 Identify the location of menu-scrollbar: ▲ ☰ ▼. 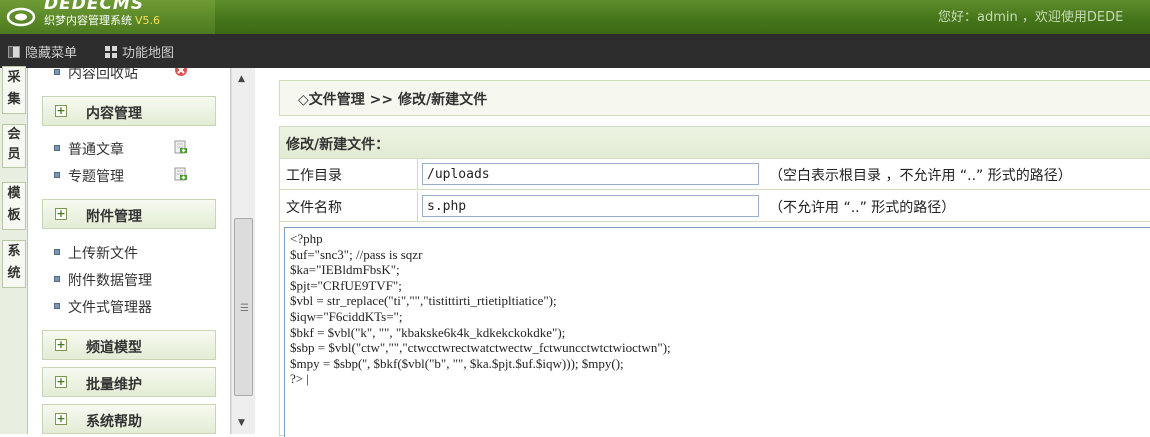
(243, 251).